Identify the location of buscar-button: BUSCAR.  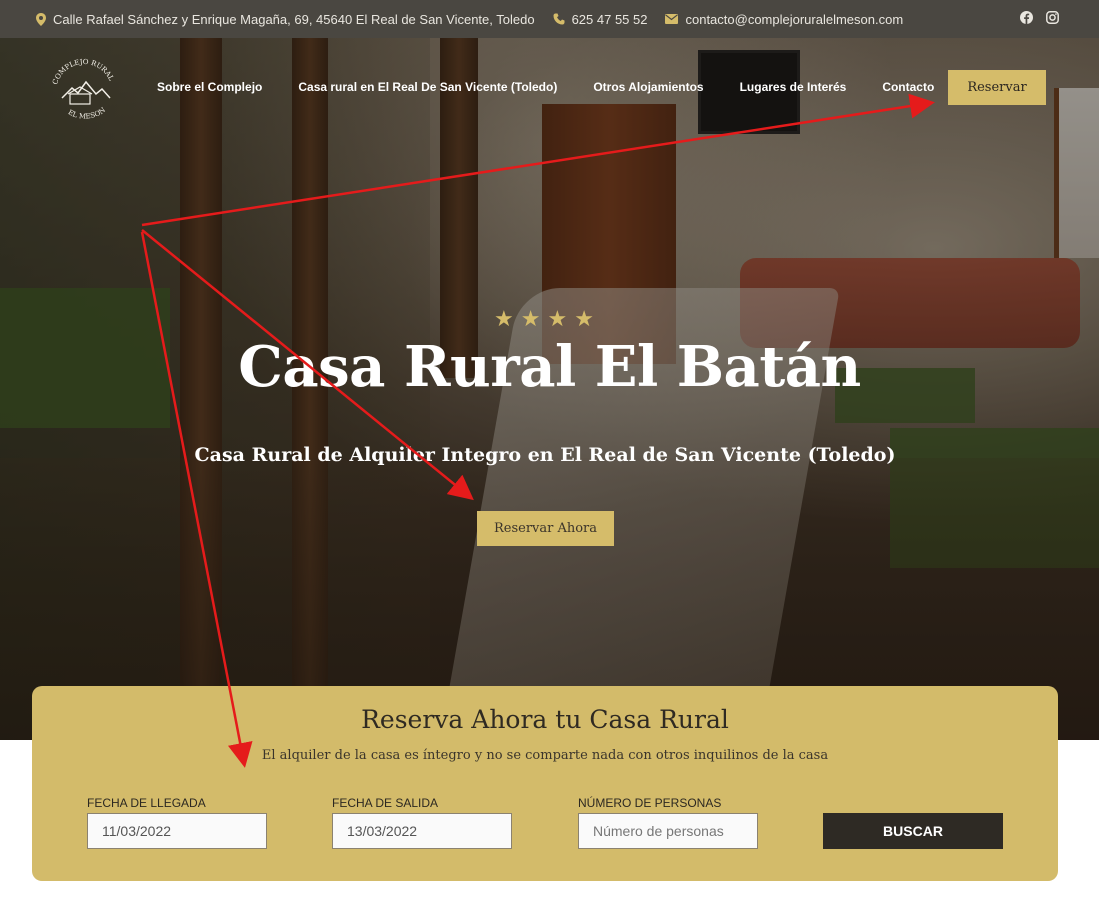
(913, 831).